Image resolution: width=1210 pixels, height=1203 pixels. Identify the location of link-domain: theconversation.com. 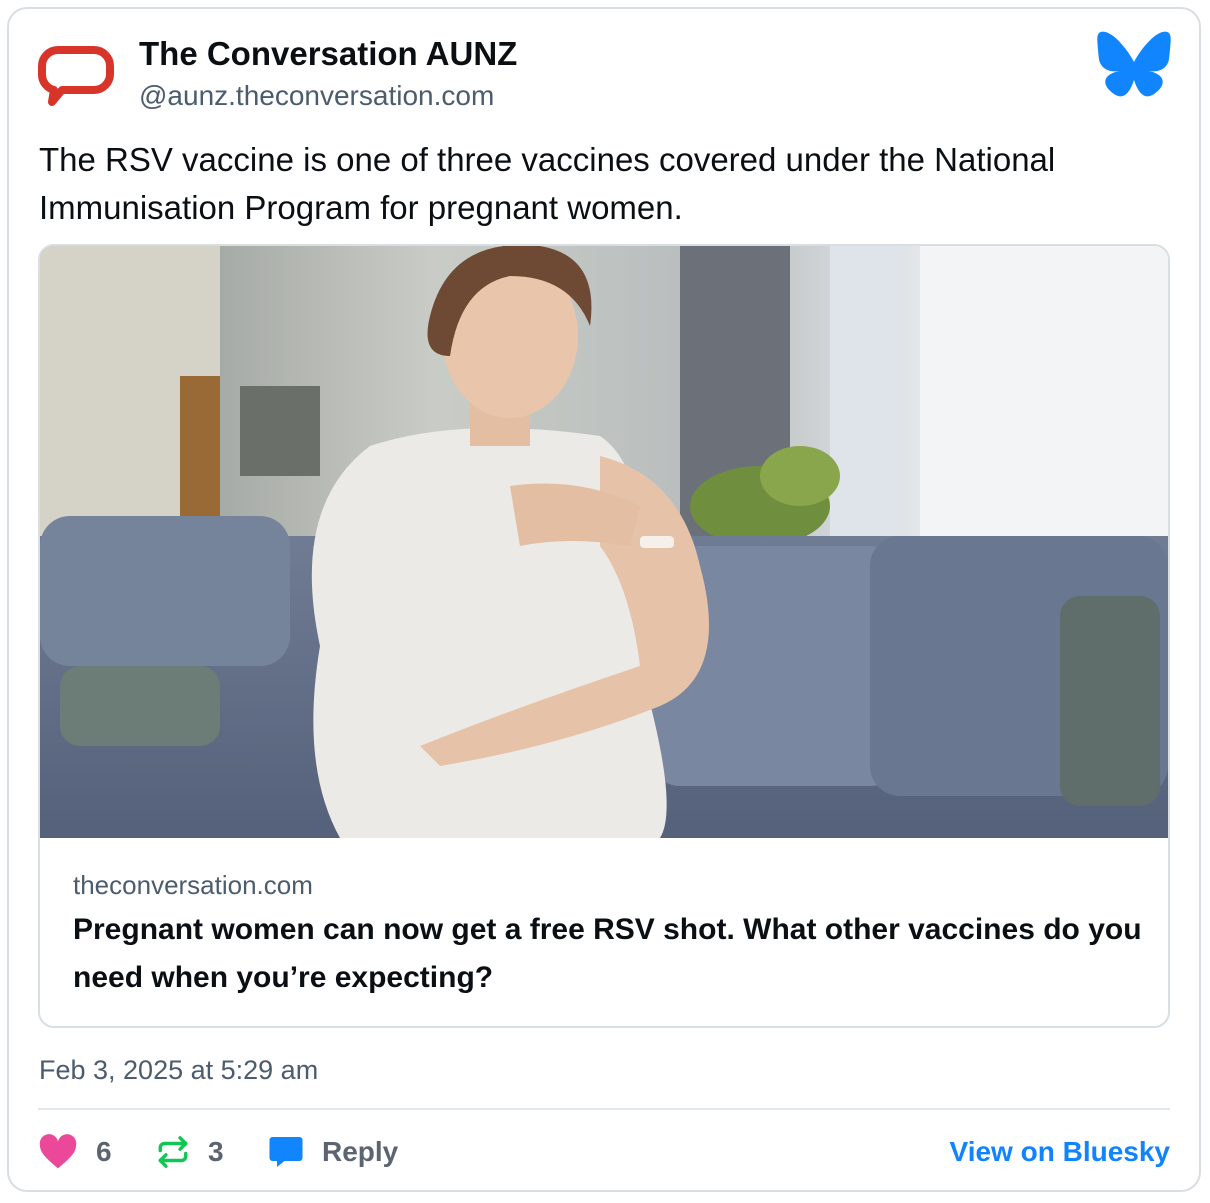
(193, 885).